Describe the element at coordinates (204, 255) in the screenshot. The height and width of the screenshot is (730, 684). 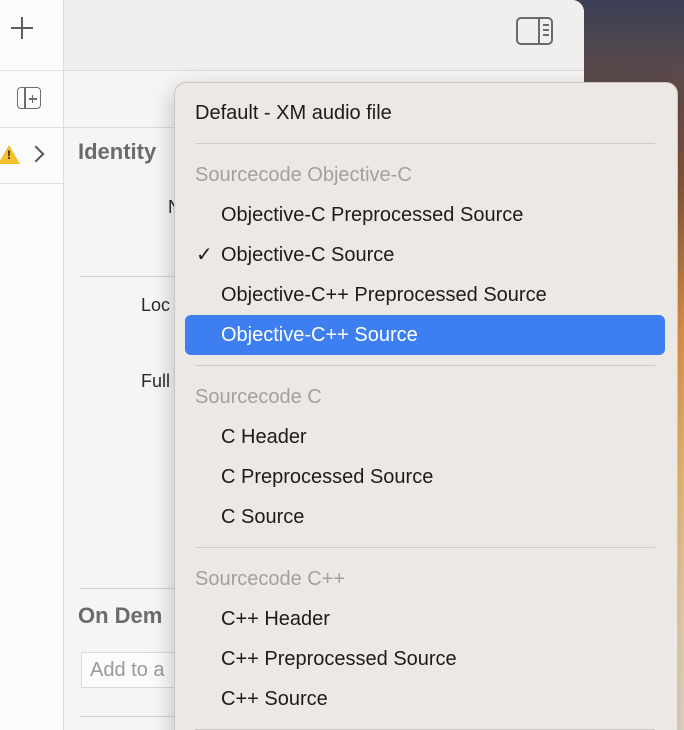
I see `checkmark-icon: ✓` at that location.